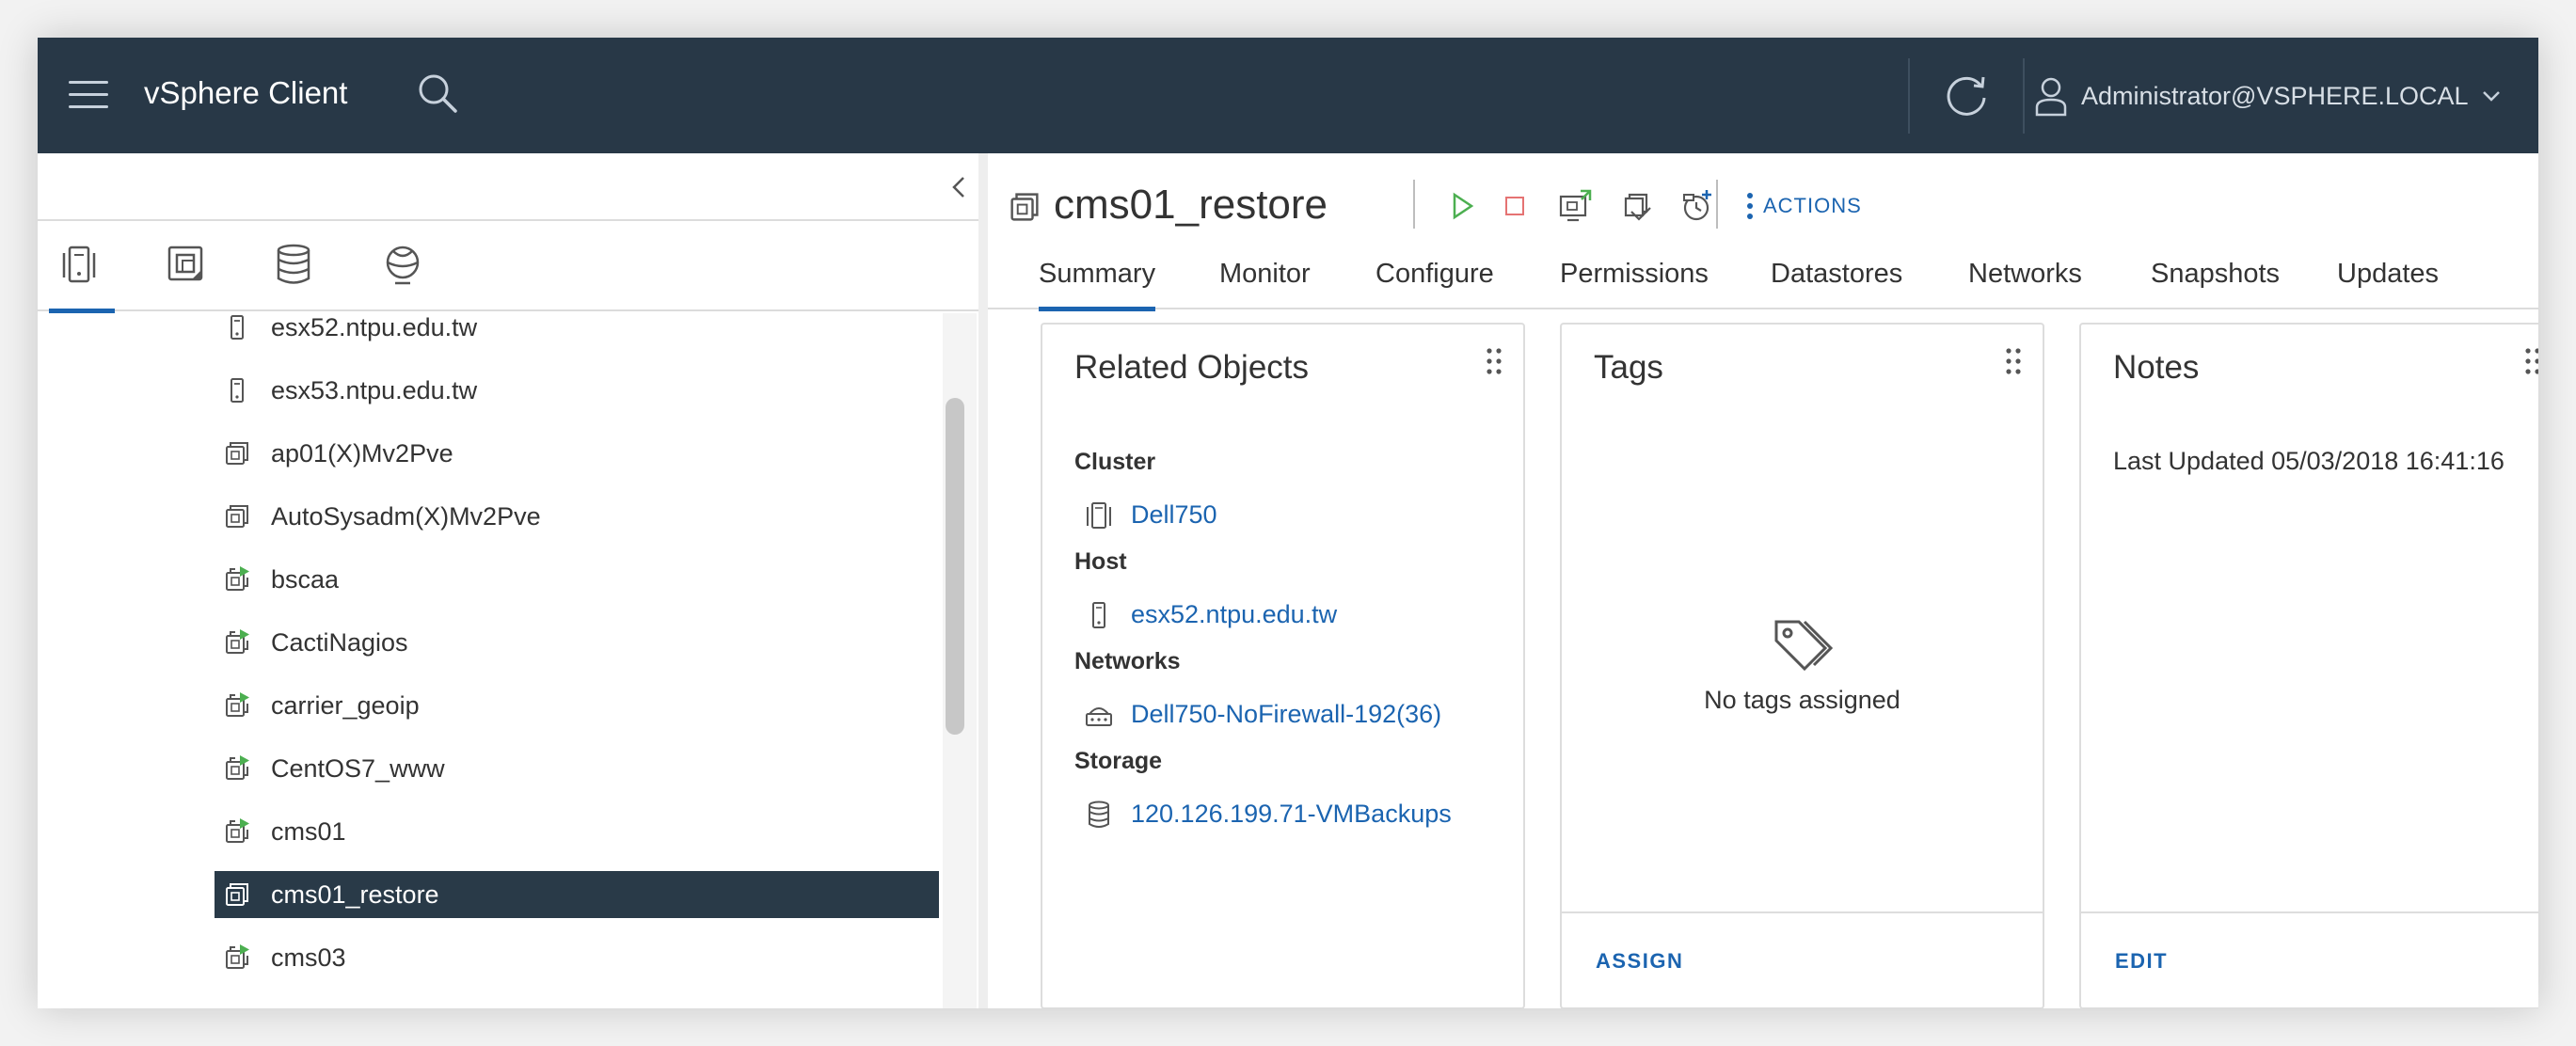 The height and width of the screenshot is (1046, 2576). Describe the element at coordinates (1635, 284) in the screenshot. I see `tab-permissions: Permissions` at that location.